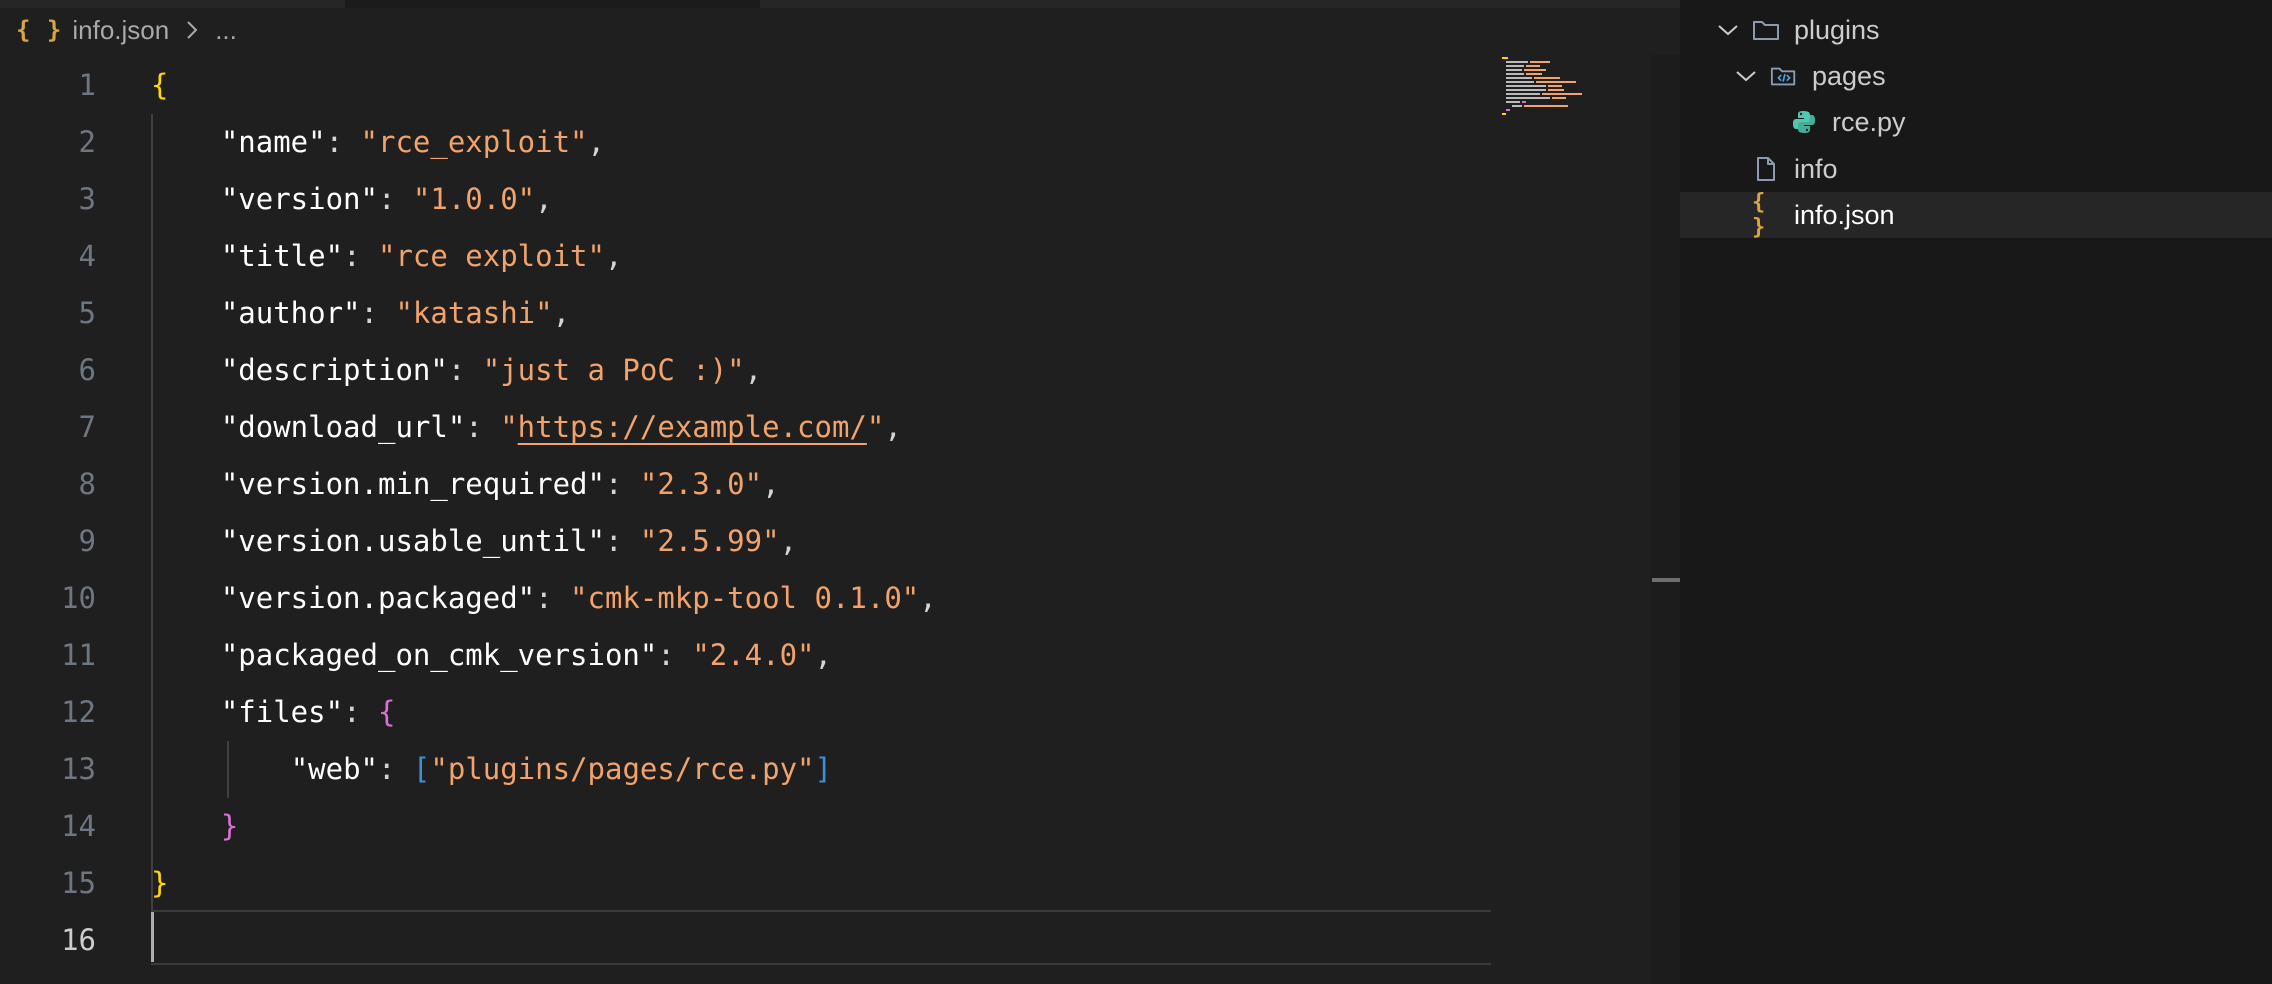  What do you see at coordinates (282, 712) in the screenshot?
I see `code-token: "files"` at bounding box center [282, 712].